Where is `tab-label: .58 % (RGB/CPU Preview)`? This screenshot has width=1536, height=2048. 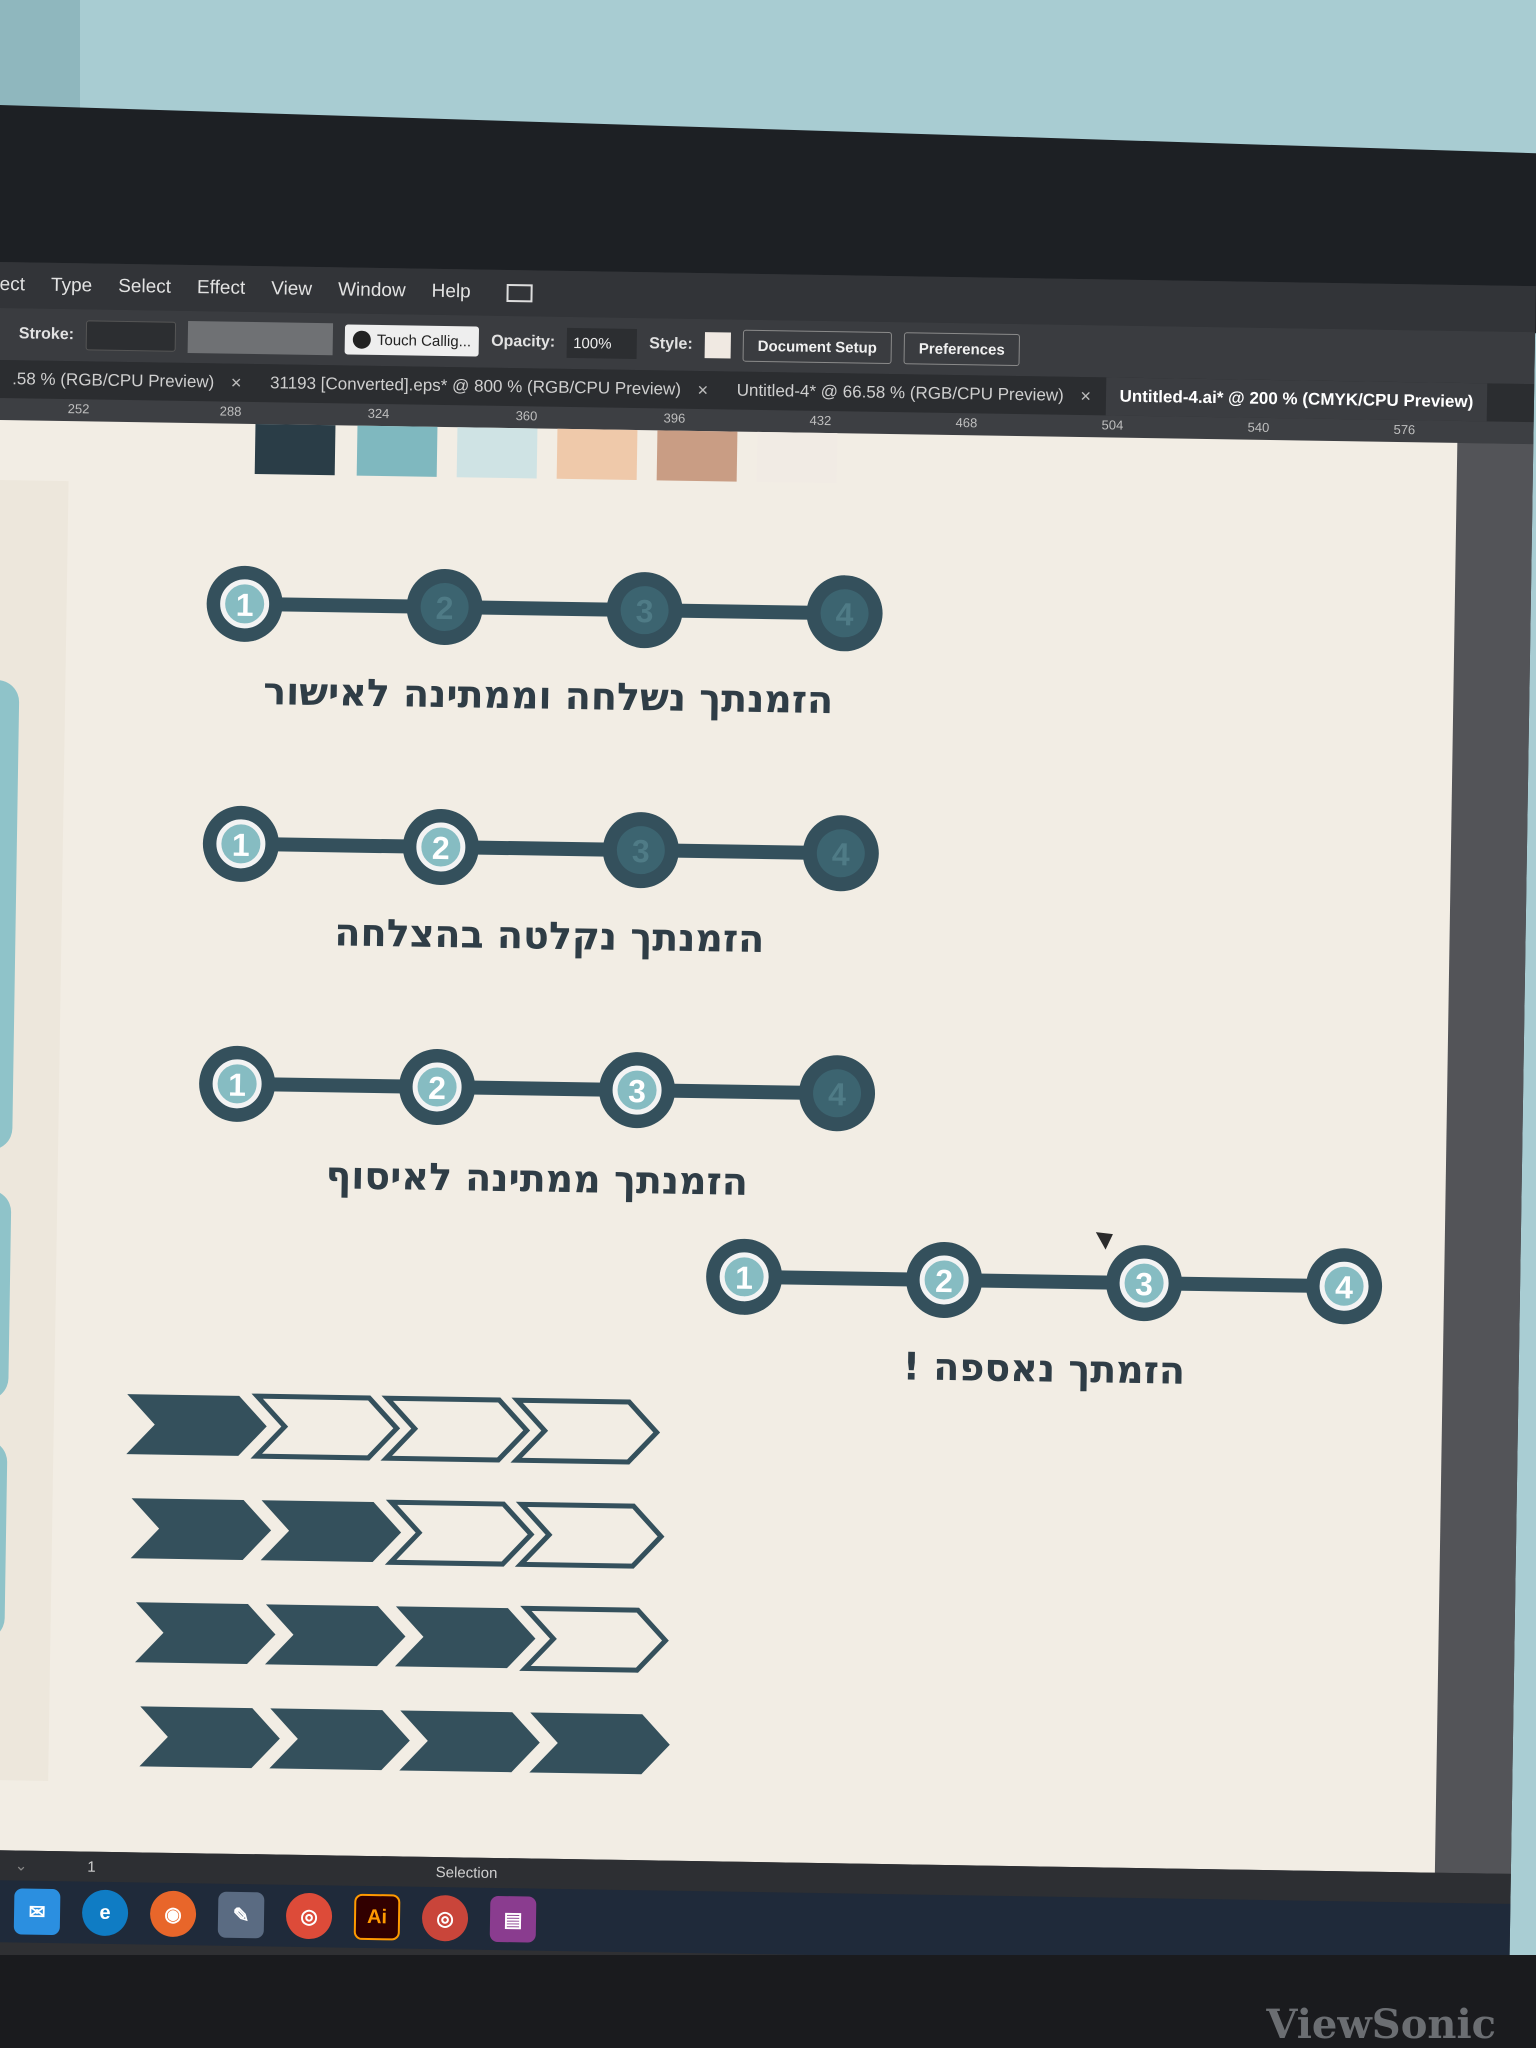
tab-label: .58 % (RGB/CPU Preview) is located at coordinates (113, 380).